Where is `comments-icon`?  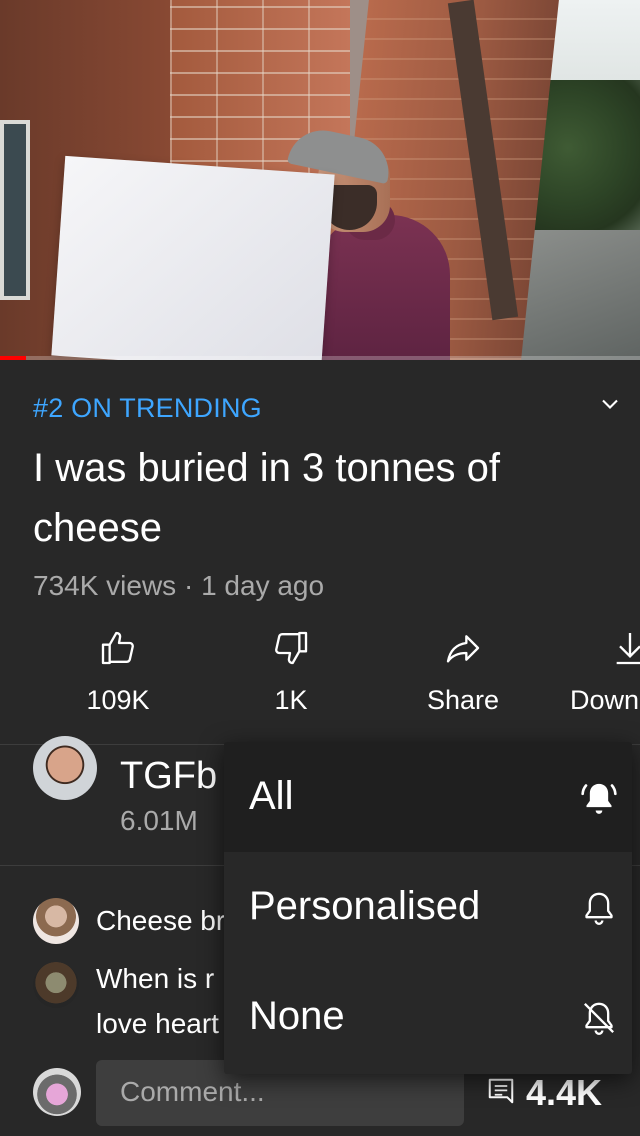
comments-icon is located at coordinates (501, 1091).